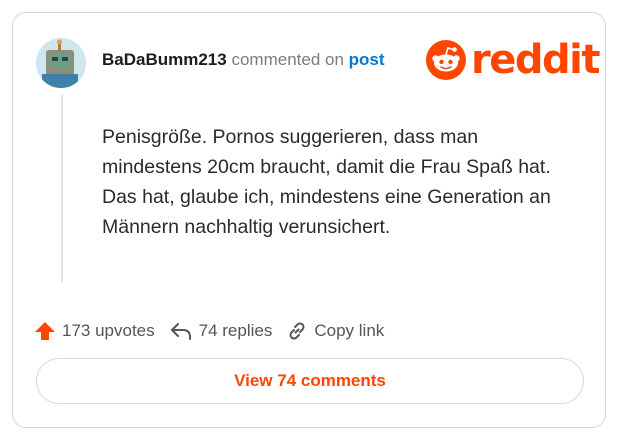  What do you see at coordinates (62, 188) in the screenshot?
I see `thread-line` at bounding box center [62, 188].